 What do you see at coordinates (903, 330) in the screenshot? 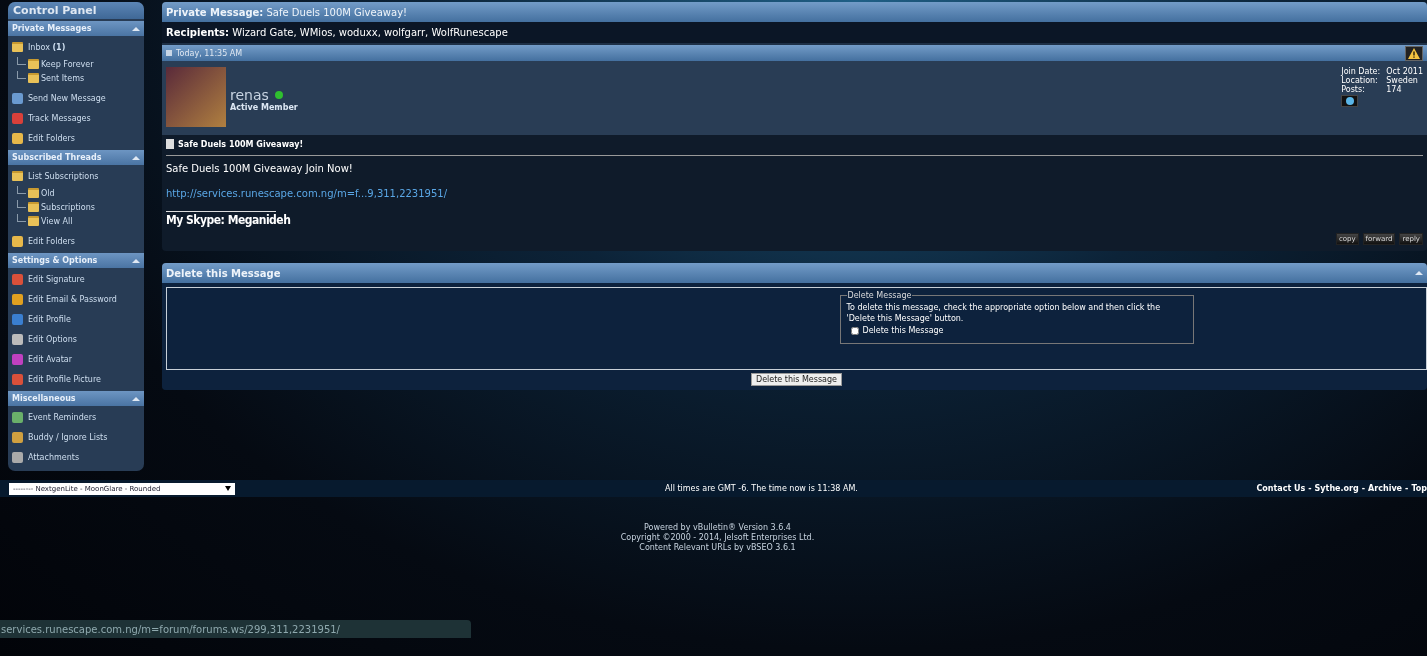
I see `checkbox-label: Delete this Message` at bounding box center [903, 330].